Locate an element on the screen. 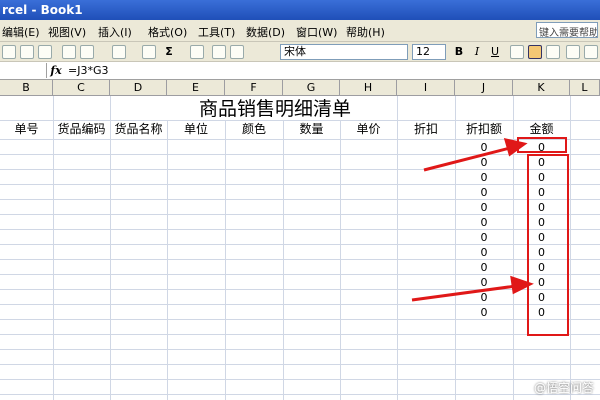  window-title: rcel - Book1 is located at coordinates (42, 10).